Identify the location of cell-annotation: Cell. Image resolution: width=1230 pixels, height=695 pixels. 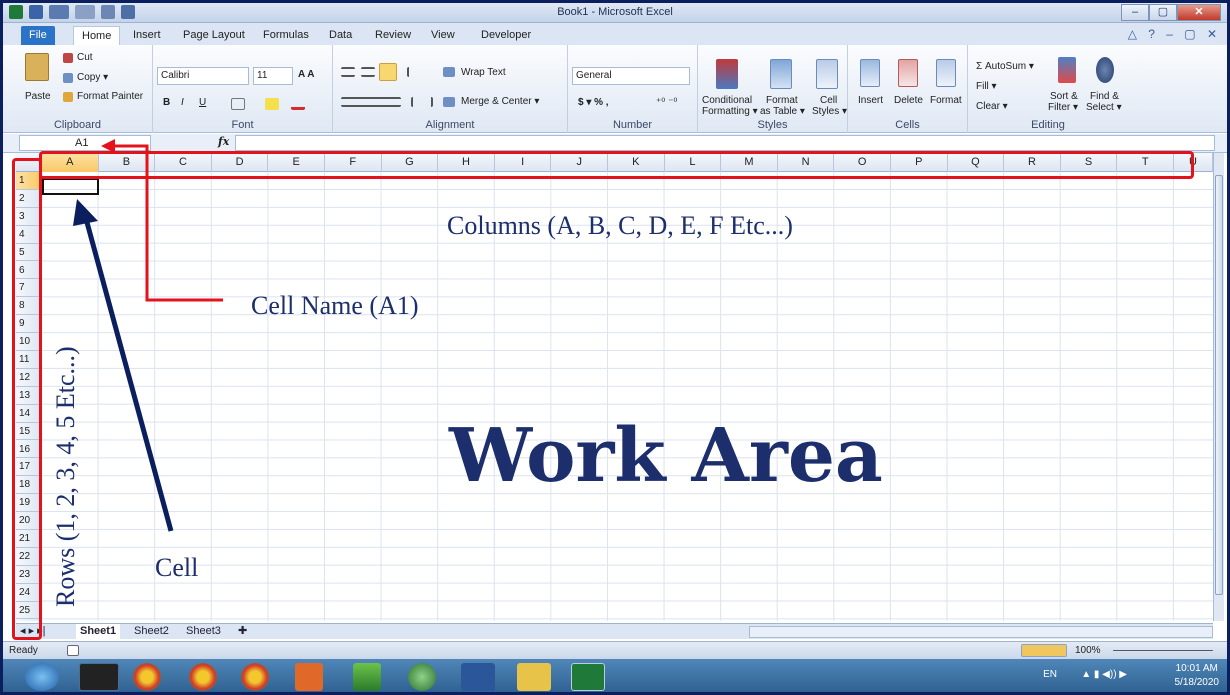
(177, 567).